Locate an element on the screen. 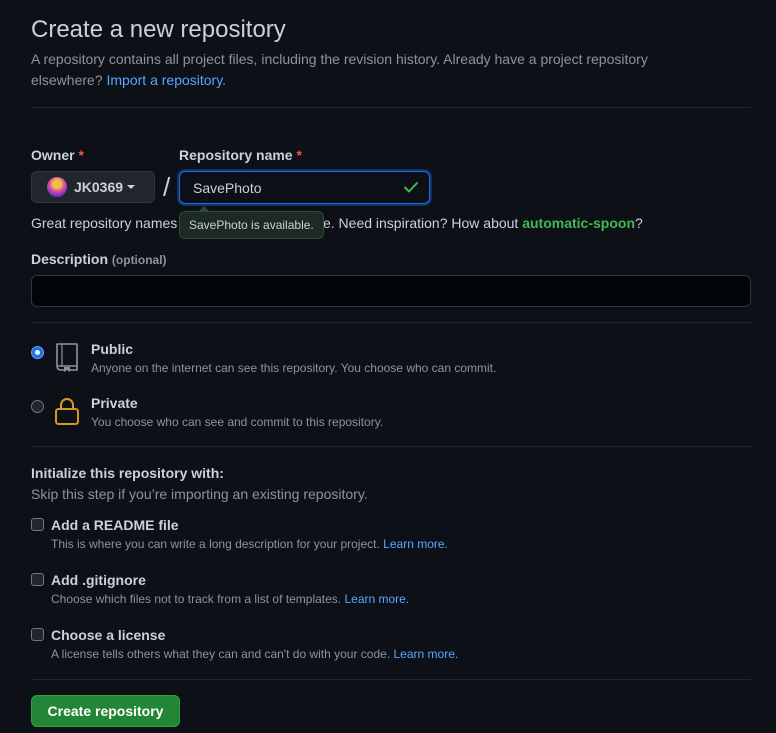 This screenshot has height=733, width=776. public-option-title: Public is located at coordinates (112, 349).